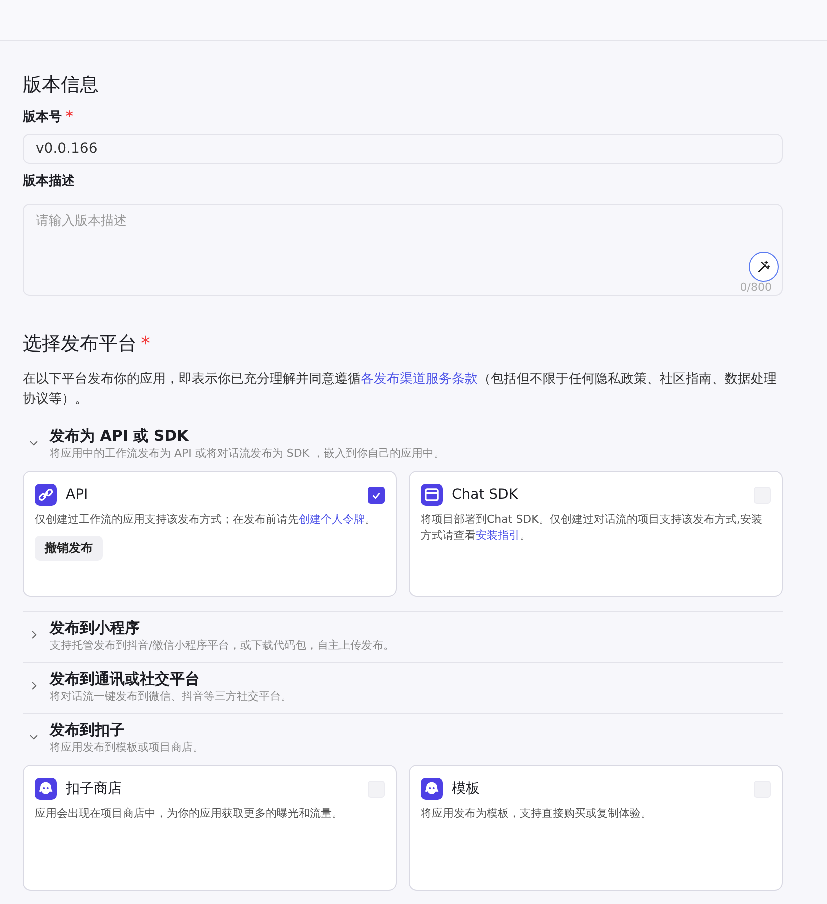 This screenshot has height=904, width=827. What do you see at coordinates (248, 436) in the screenshot?
I see `group-title: 发布为 API 或 SDK` at bounding box center [248, 436].